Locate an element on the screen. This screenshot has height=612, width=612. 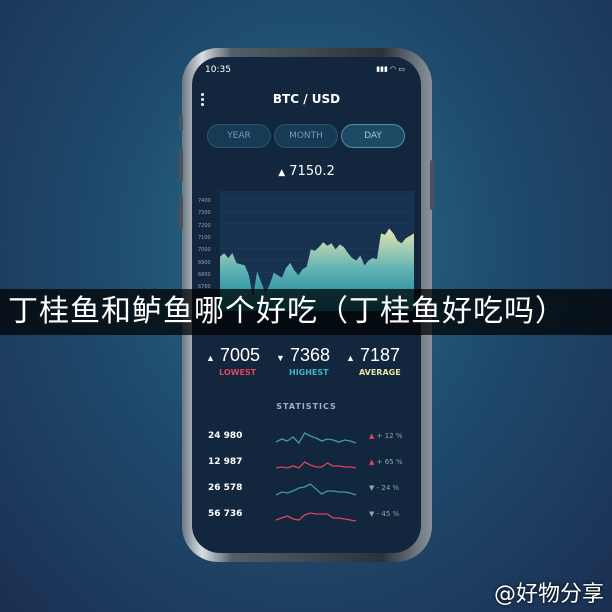
summary-average-value: ▲ 7187 is located at coordinates (373, 355).